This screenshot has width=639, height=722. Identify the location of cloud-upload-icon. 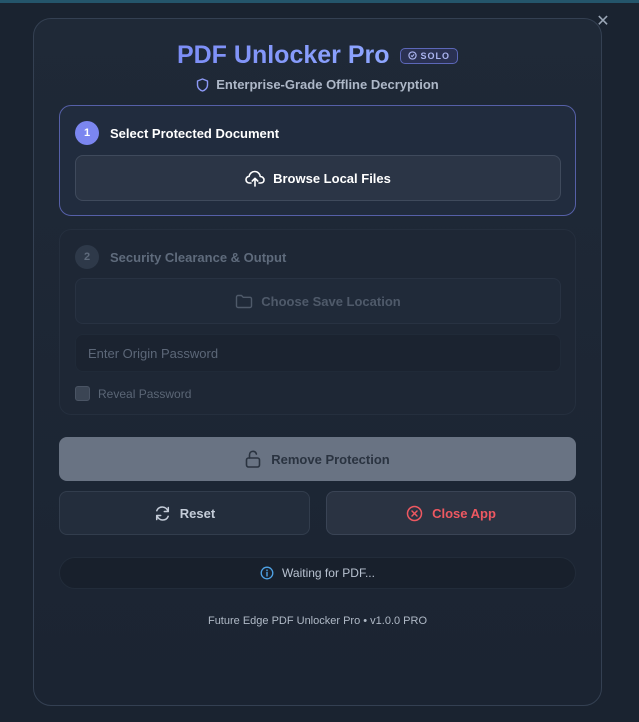
(255, 178).